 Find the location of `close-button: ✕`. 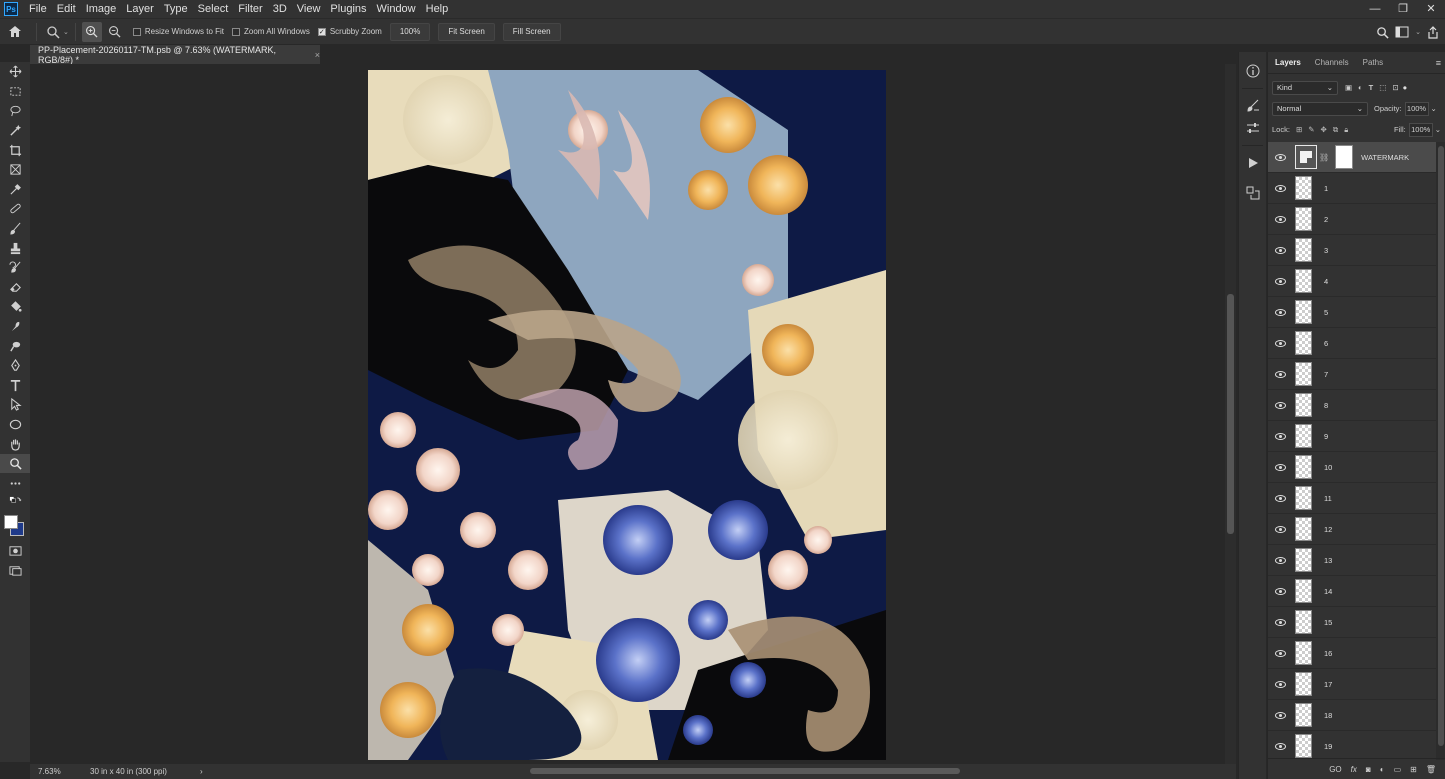

close-button: ✕ is located at coordinates (1431, 9).